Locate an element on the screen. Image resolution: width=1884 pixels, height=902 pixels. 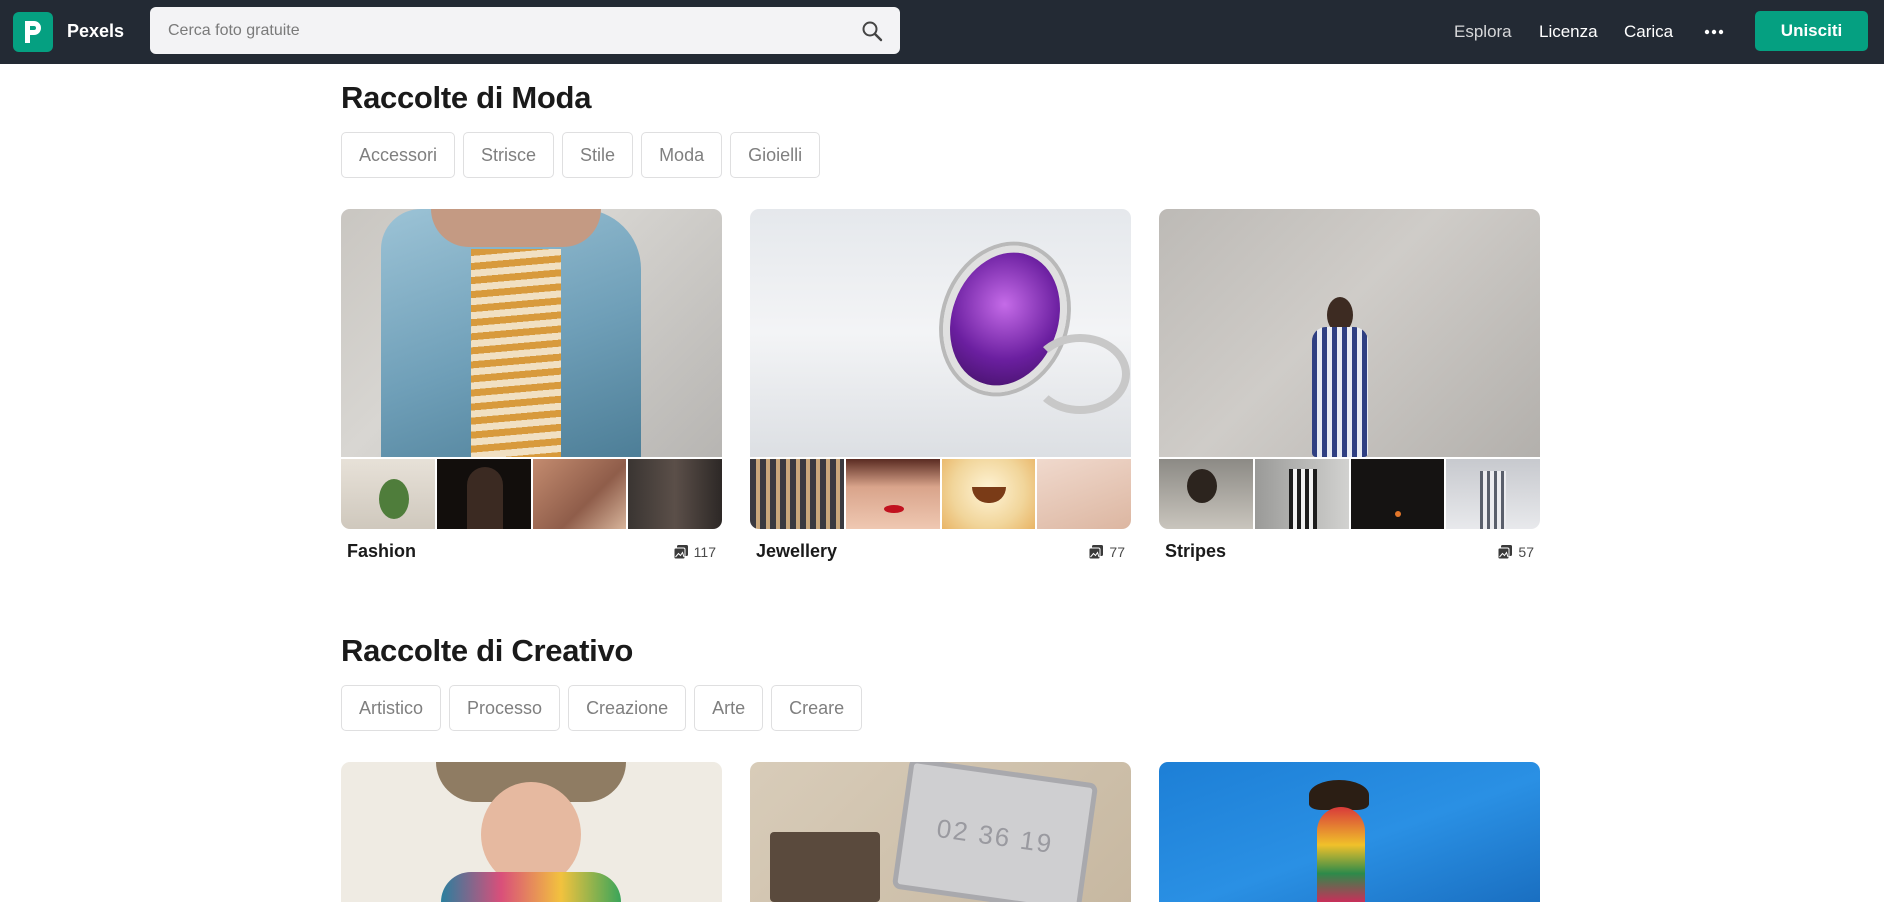
tag-moda: Moda is located at coordinates (682, 155).